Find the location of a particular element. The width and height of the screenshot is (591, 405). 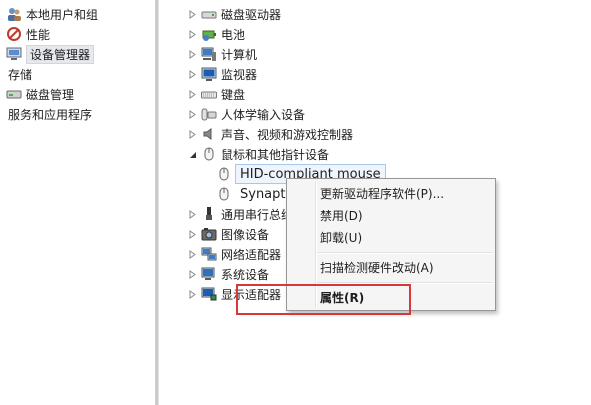

menu-item-scan-hardware: 扫描检测硬件改动(A) is located at coordinates (377, 267).